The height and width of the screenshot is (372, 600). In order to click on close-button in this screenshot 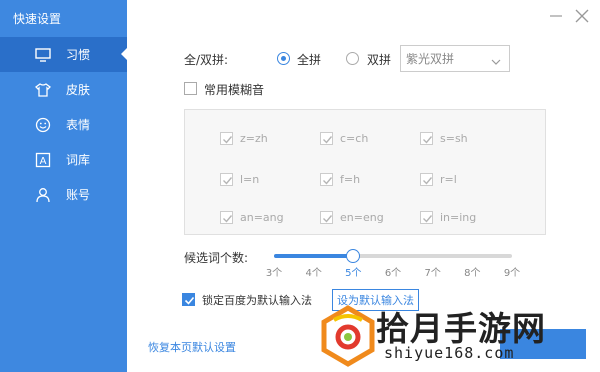, I will do `click(582, 17)`.